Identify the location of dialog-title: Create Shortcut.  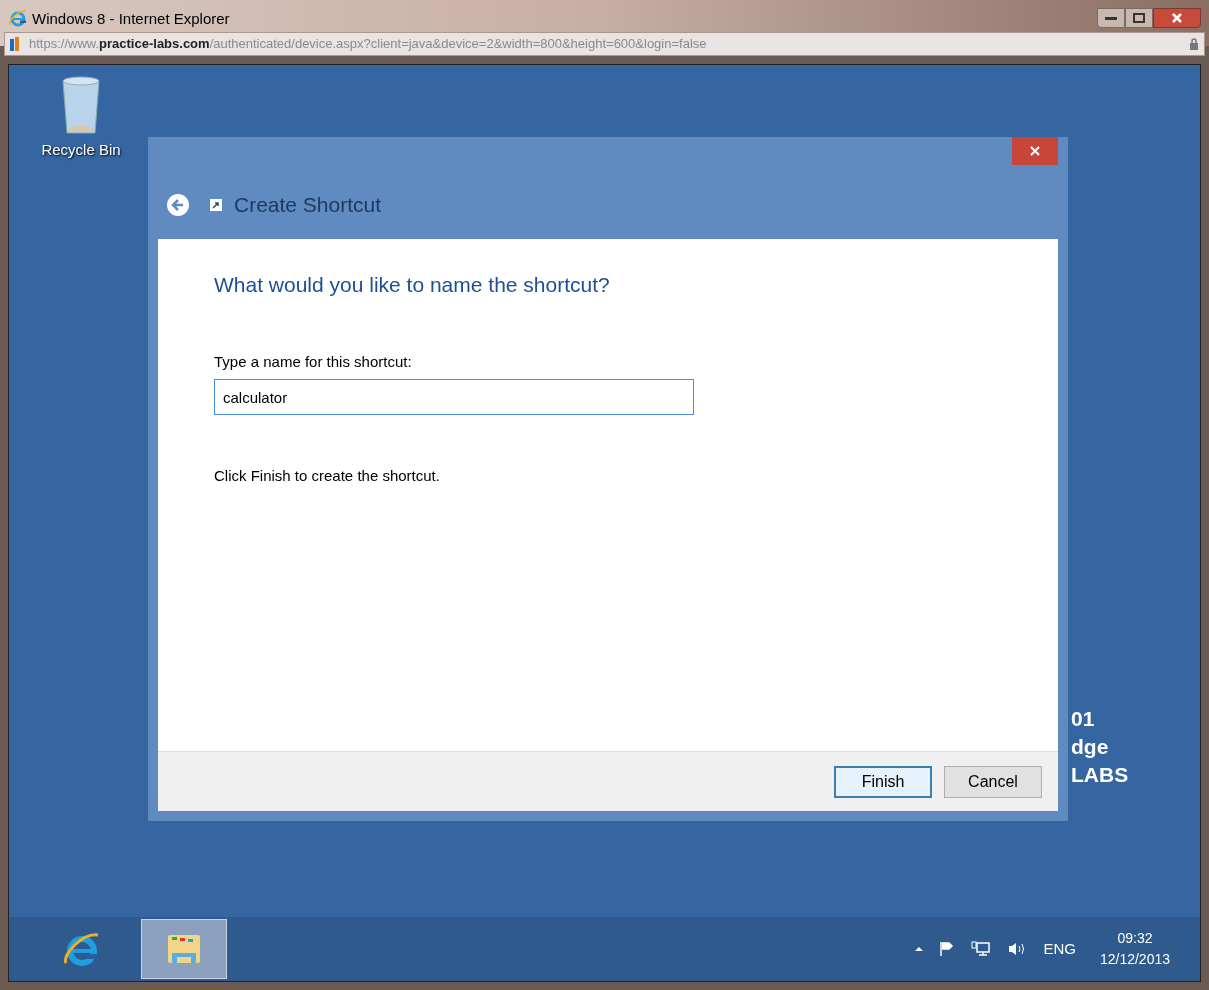
(308, 205).